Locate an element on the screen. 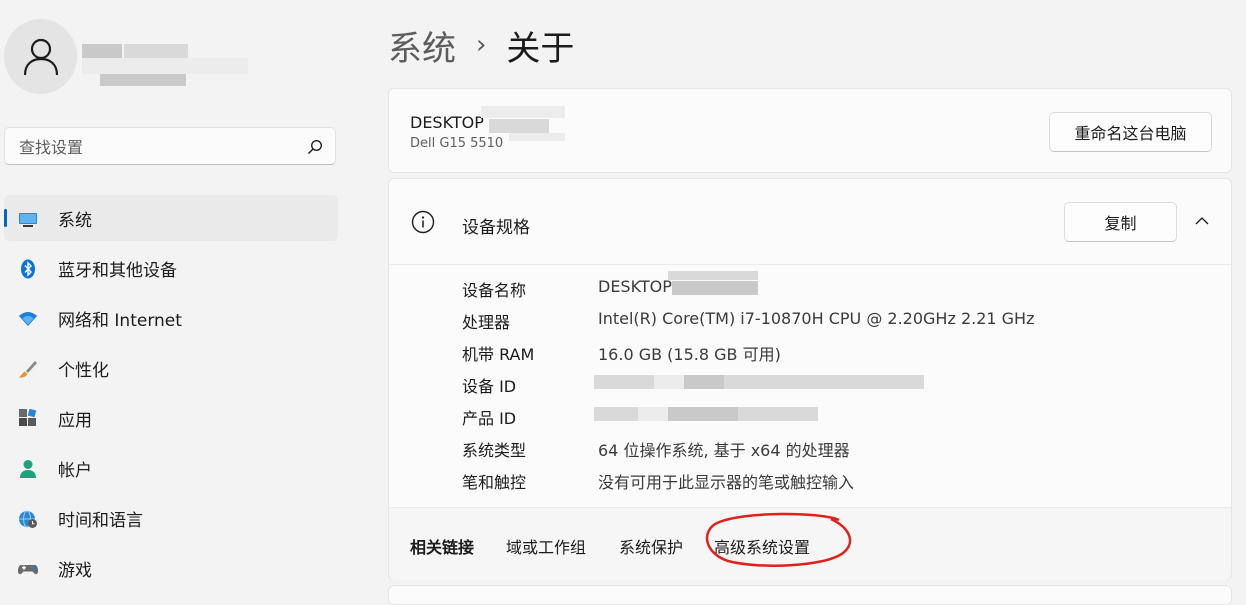  spec-key: 笔和触控 is located at coordinates (494, 482).